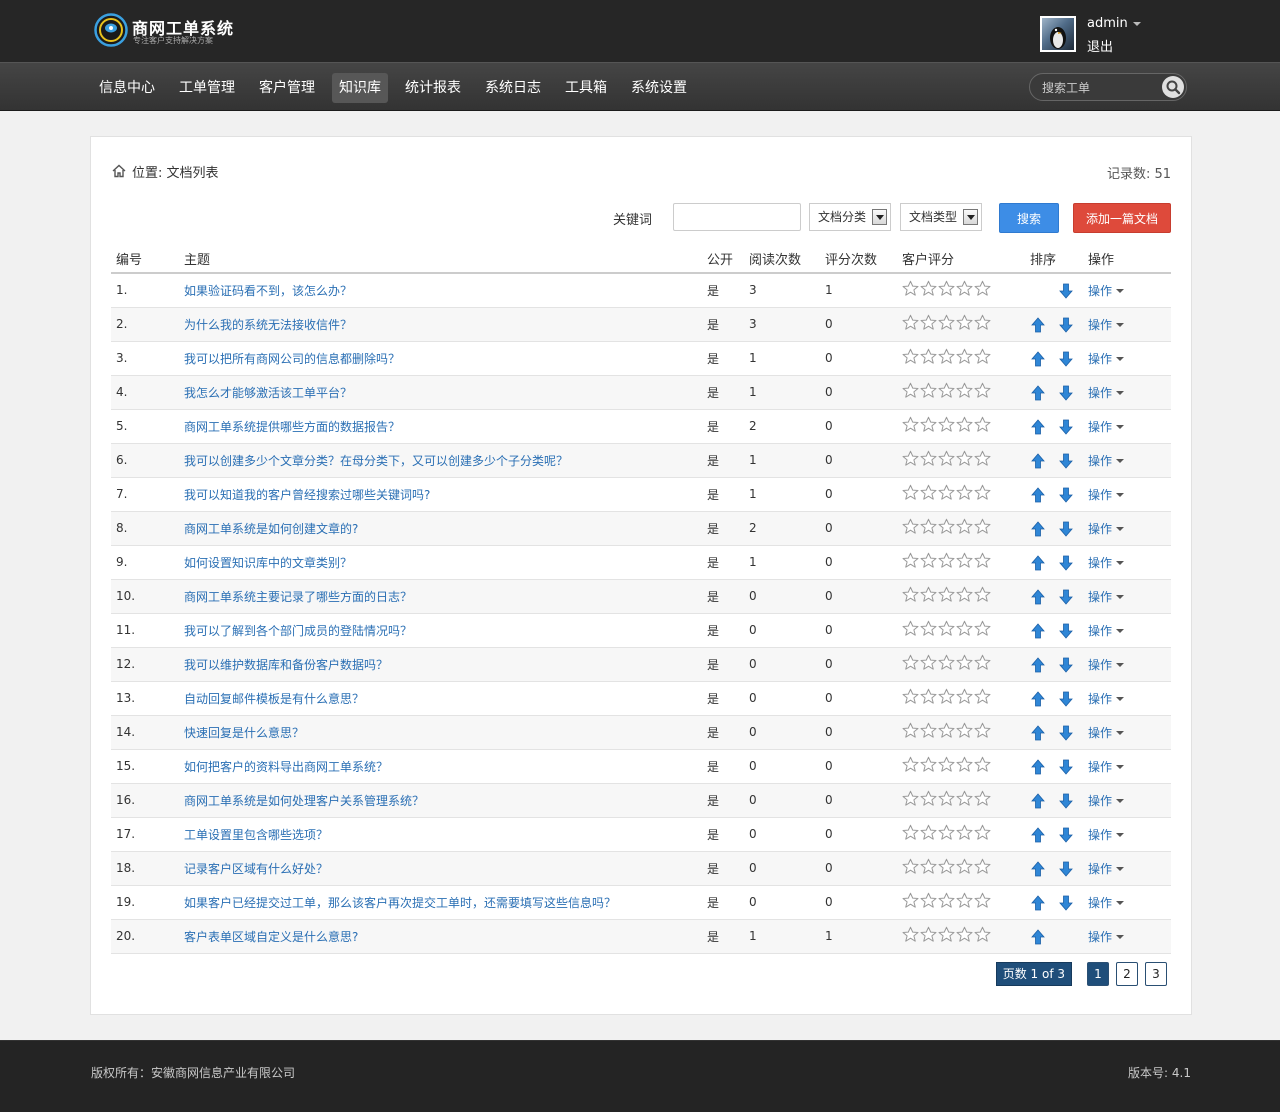 This screenshot has width=1280, height=1112. What do you see at coordinates (207, 88) in the screenshot?
I see `nav-item-1: 工单管理` at bounding box center [207, 88].